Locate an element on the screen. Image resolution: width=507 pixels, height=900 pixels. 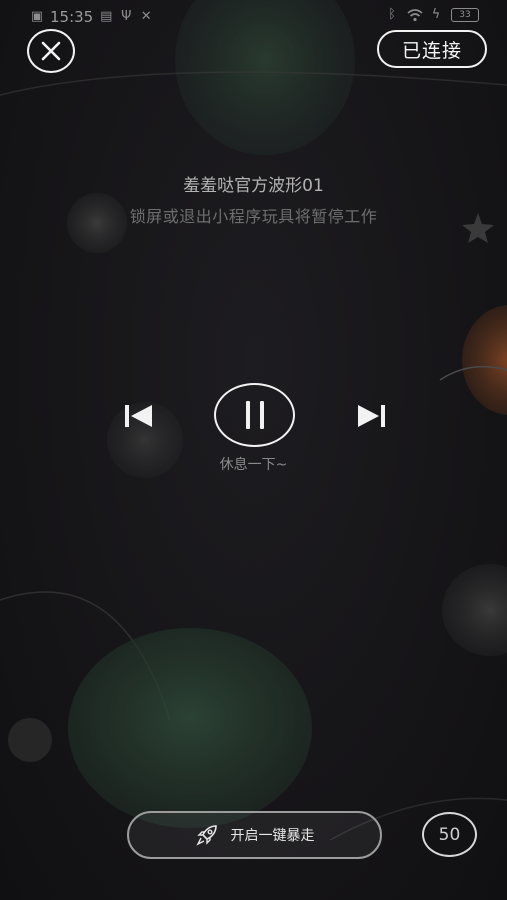
planet-orange is located at coordinates (484, 360).